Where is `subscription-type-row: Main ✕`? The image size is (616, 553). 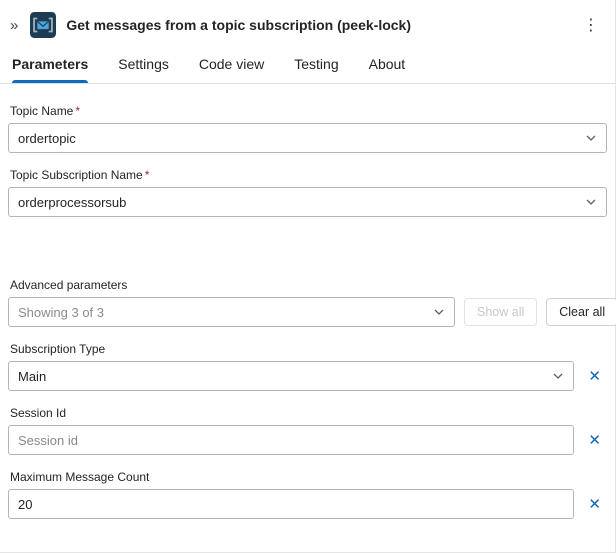
subscription-type-row: Main ✕ is located at coordinates (307, 376).